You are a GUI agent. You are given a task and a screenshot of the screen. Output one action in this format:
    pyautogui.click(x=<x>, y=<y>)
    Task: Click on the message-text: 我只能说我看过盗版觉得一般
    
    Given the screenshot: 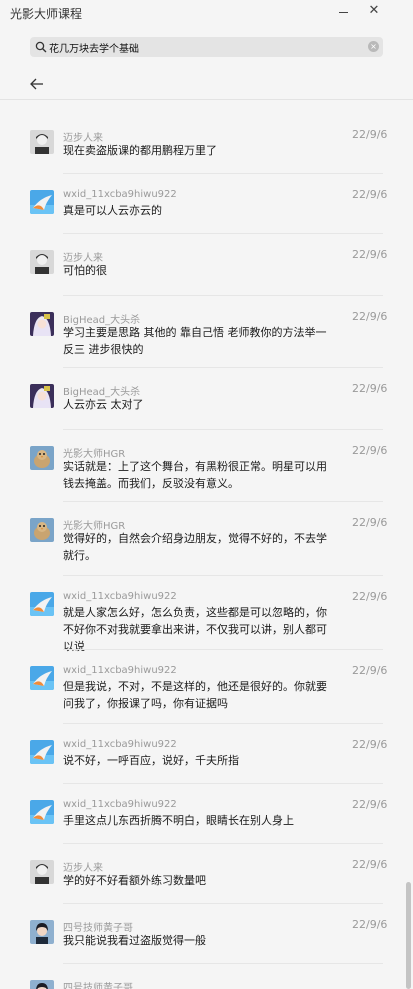 What is the action you would take?
    pyautogui.click(x=134, y=940)
    